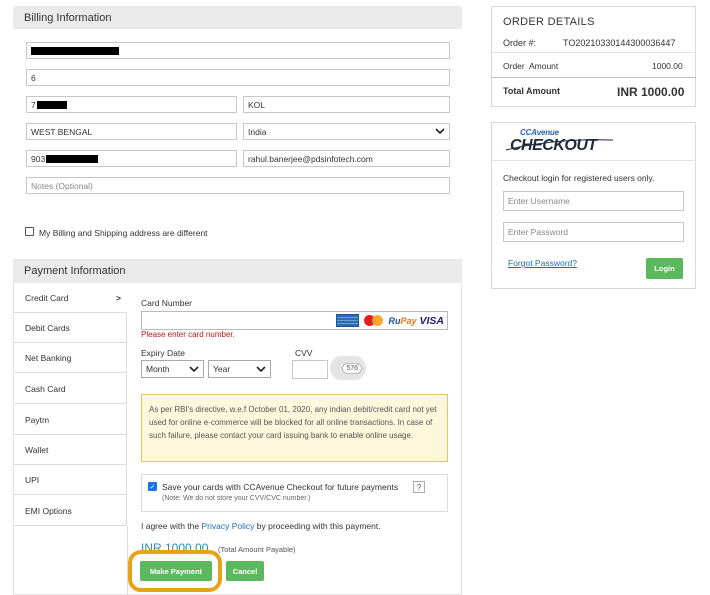 The height and width of the screenshot is (595, 710). I want to click on billing-title: Billing Information, so click(68, 17).